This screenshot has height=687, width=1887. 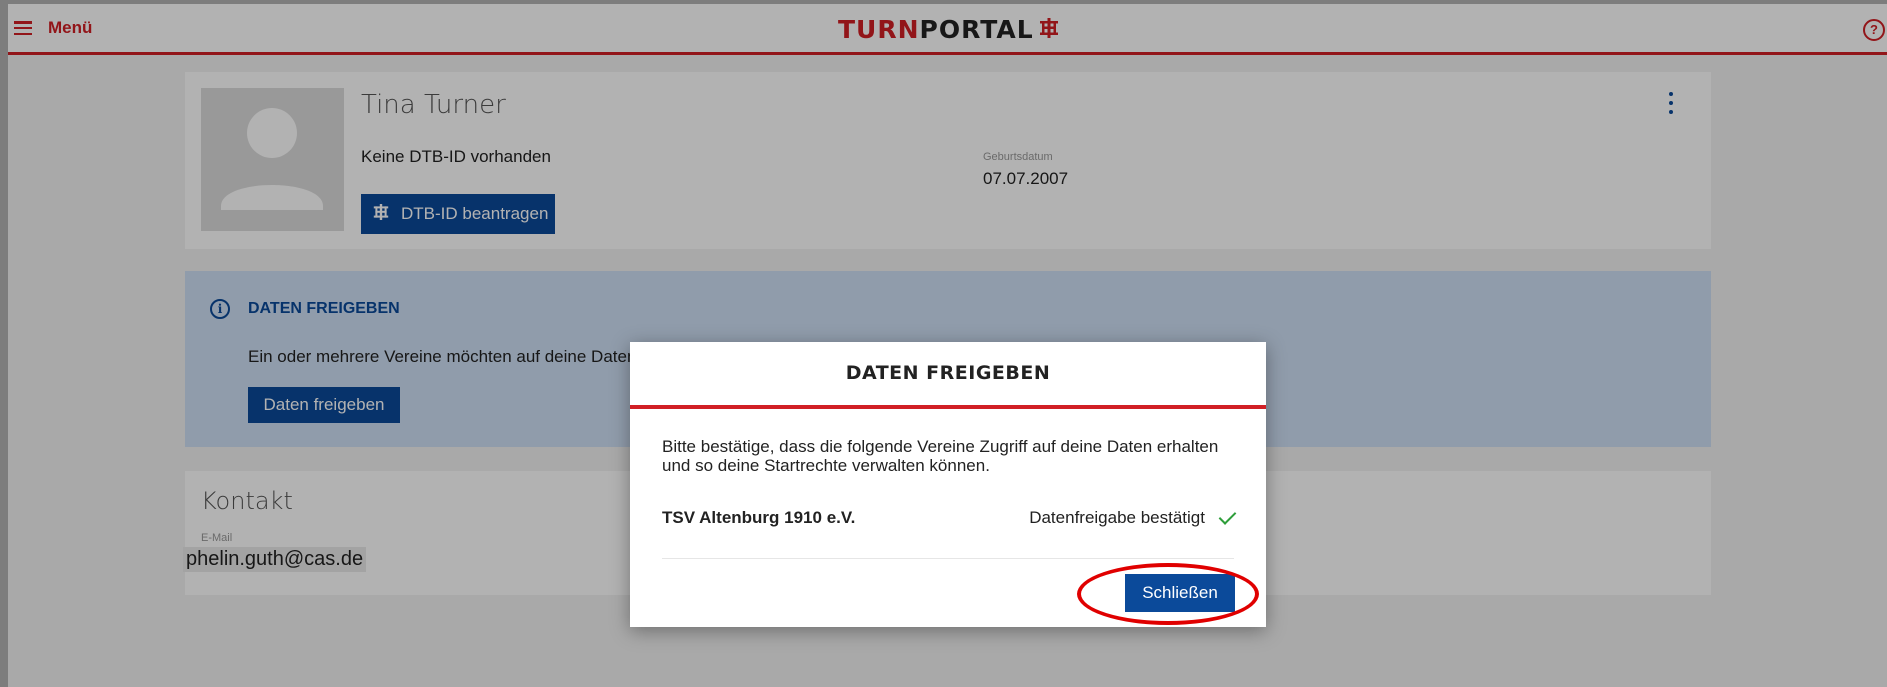 I want to click on highlight-circle, so click(x=1168, y=594).